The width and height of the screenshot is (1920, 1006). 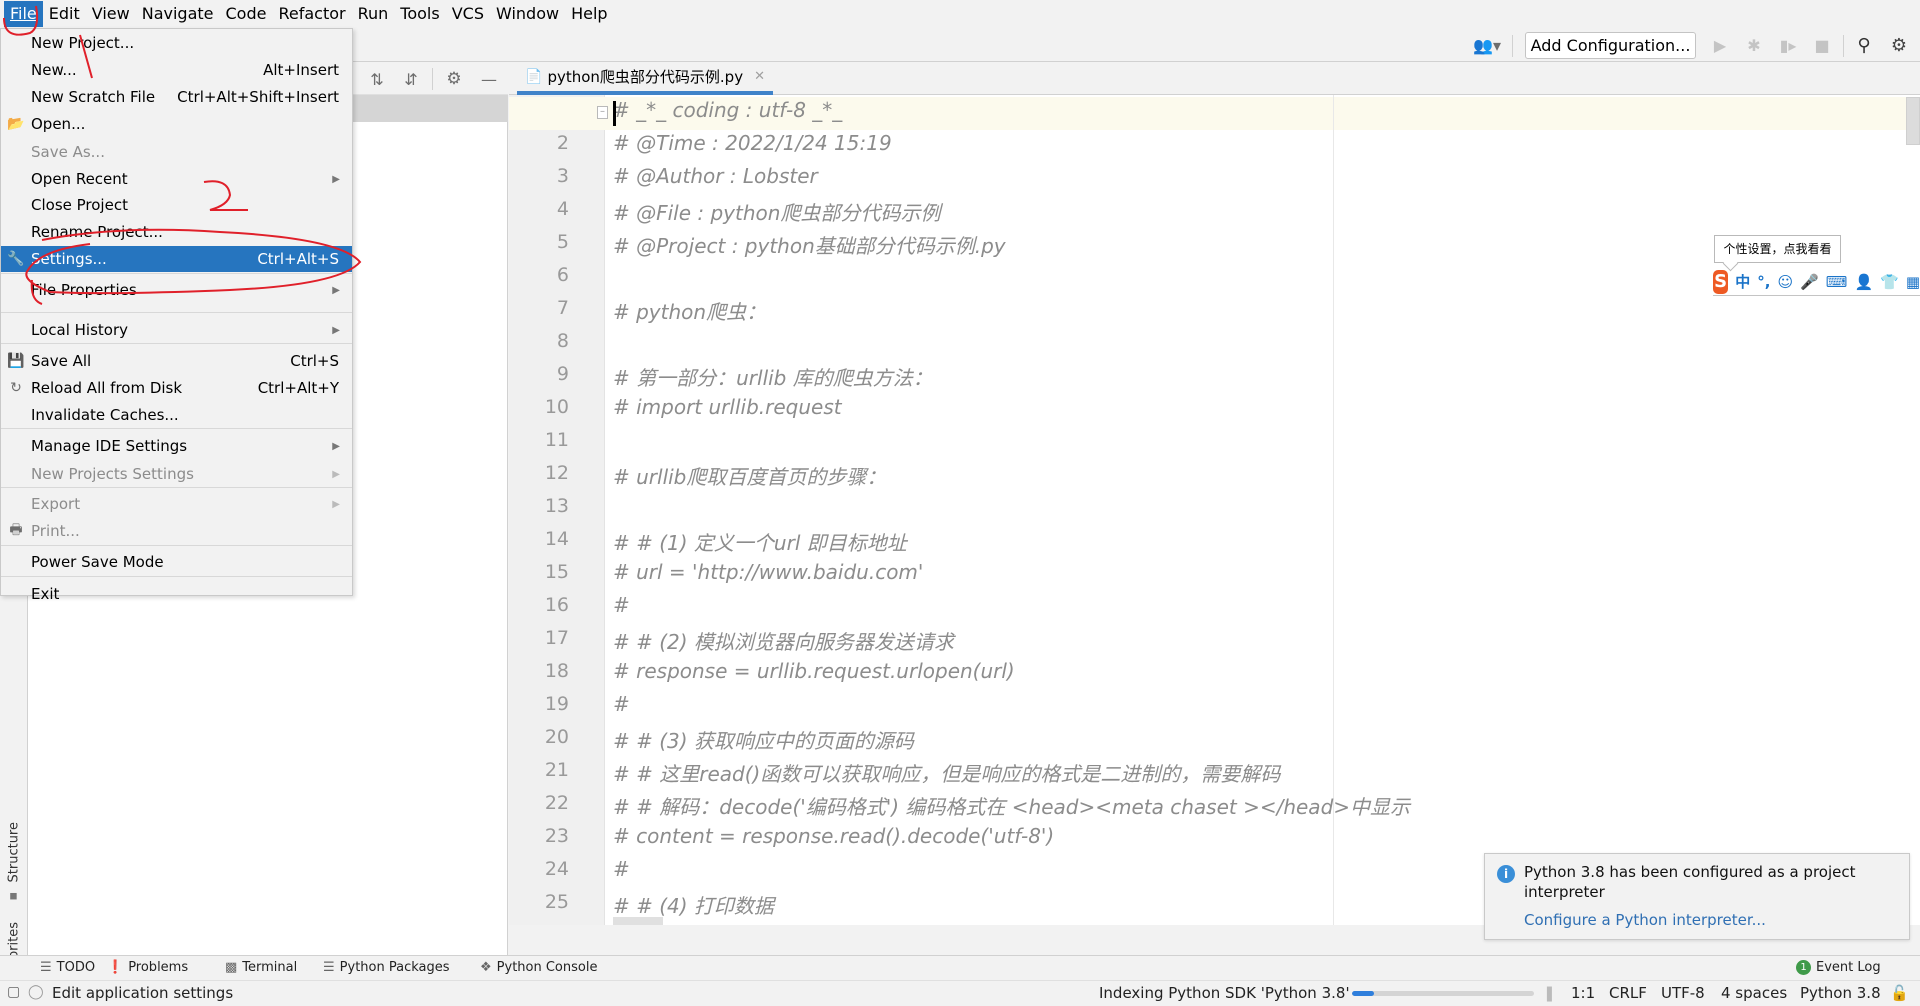 What do you see at coordinates (176, 70) in the screenshot?
I see `file-menu-item-new: New... Alt+Insert` at bounding box center [176, 70].